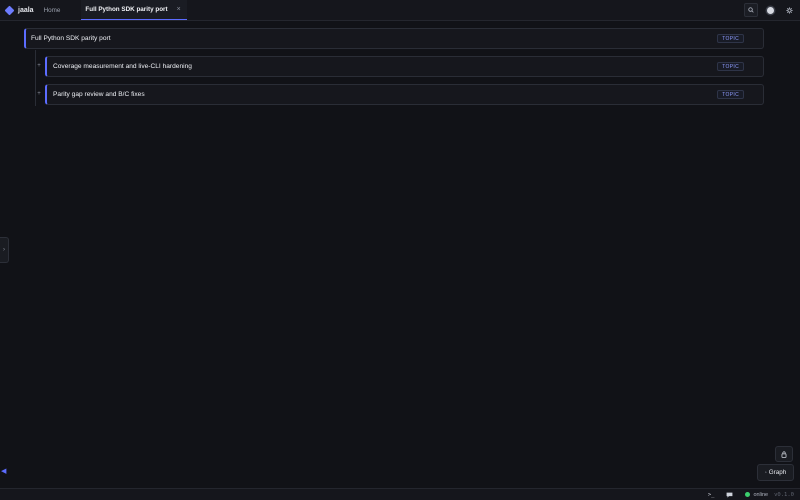 This screenshot has height=500, width=800. What do you see at coordinates (784, 494) in the screenshot?
I see `version-label: v0.1.0` at bounding box center [784, 494].